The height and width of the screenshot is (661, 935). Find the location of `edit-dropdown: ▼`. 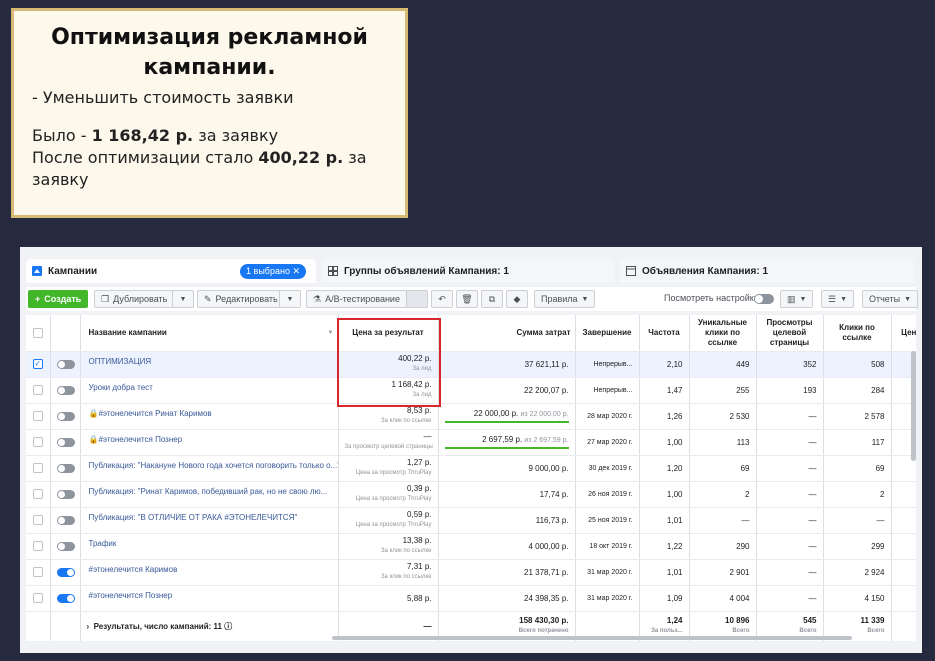

edit-dropdown: ▼ is located at coordinates (290, 299).